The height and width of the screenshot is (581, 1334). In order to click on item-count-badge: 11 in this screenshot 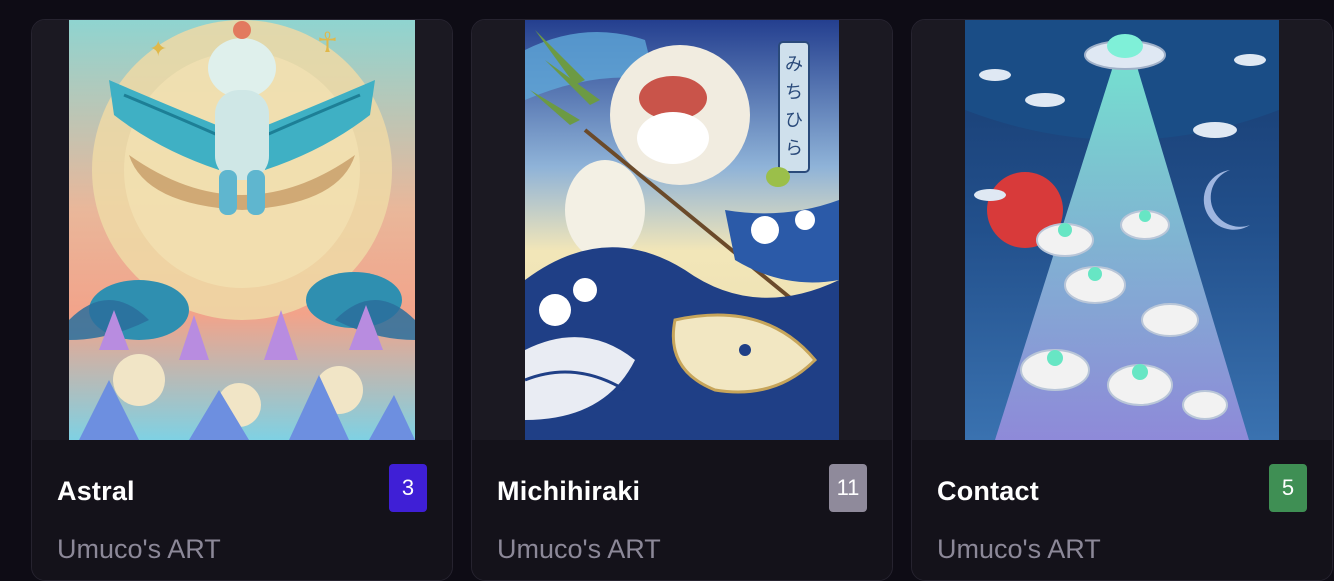, I will do `click(848, 488)`.